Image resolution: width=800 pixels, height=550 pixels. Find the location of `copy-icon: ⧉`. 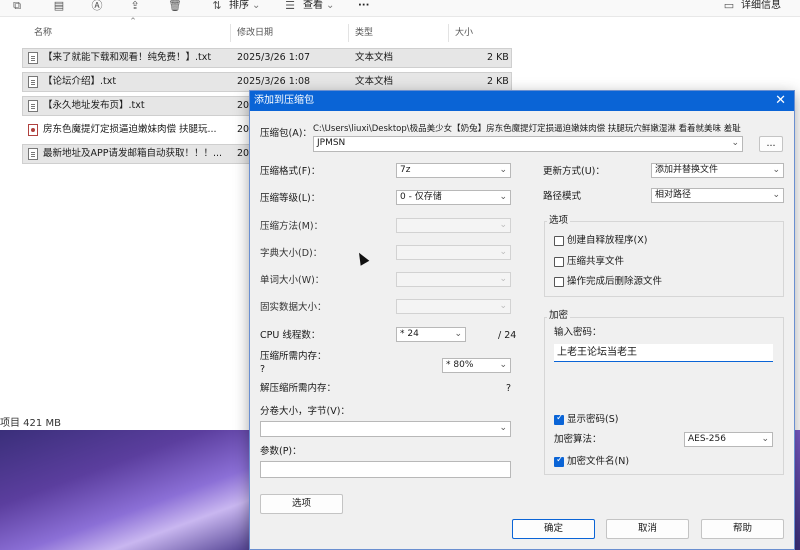

copy-icon: ⧉ is located at coordinates (17, 6).